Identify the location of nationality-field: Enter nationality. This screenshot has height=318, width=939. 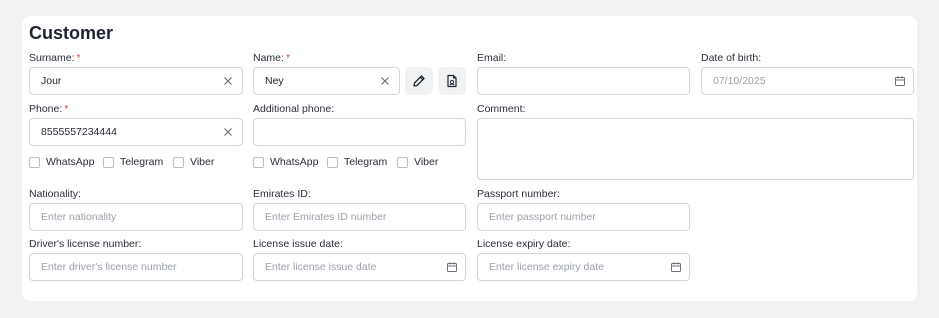
(136, 217).